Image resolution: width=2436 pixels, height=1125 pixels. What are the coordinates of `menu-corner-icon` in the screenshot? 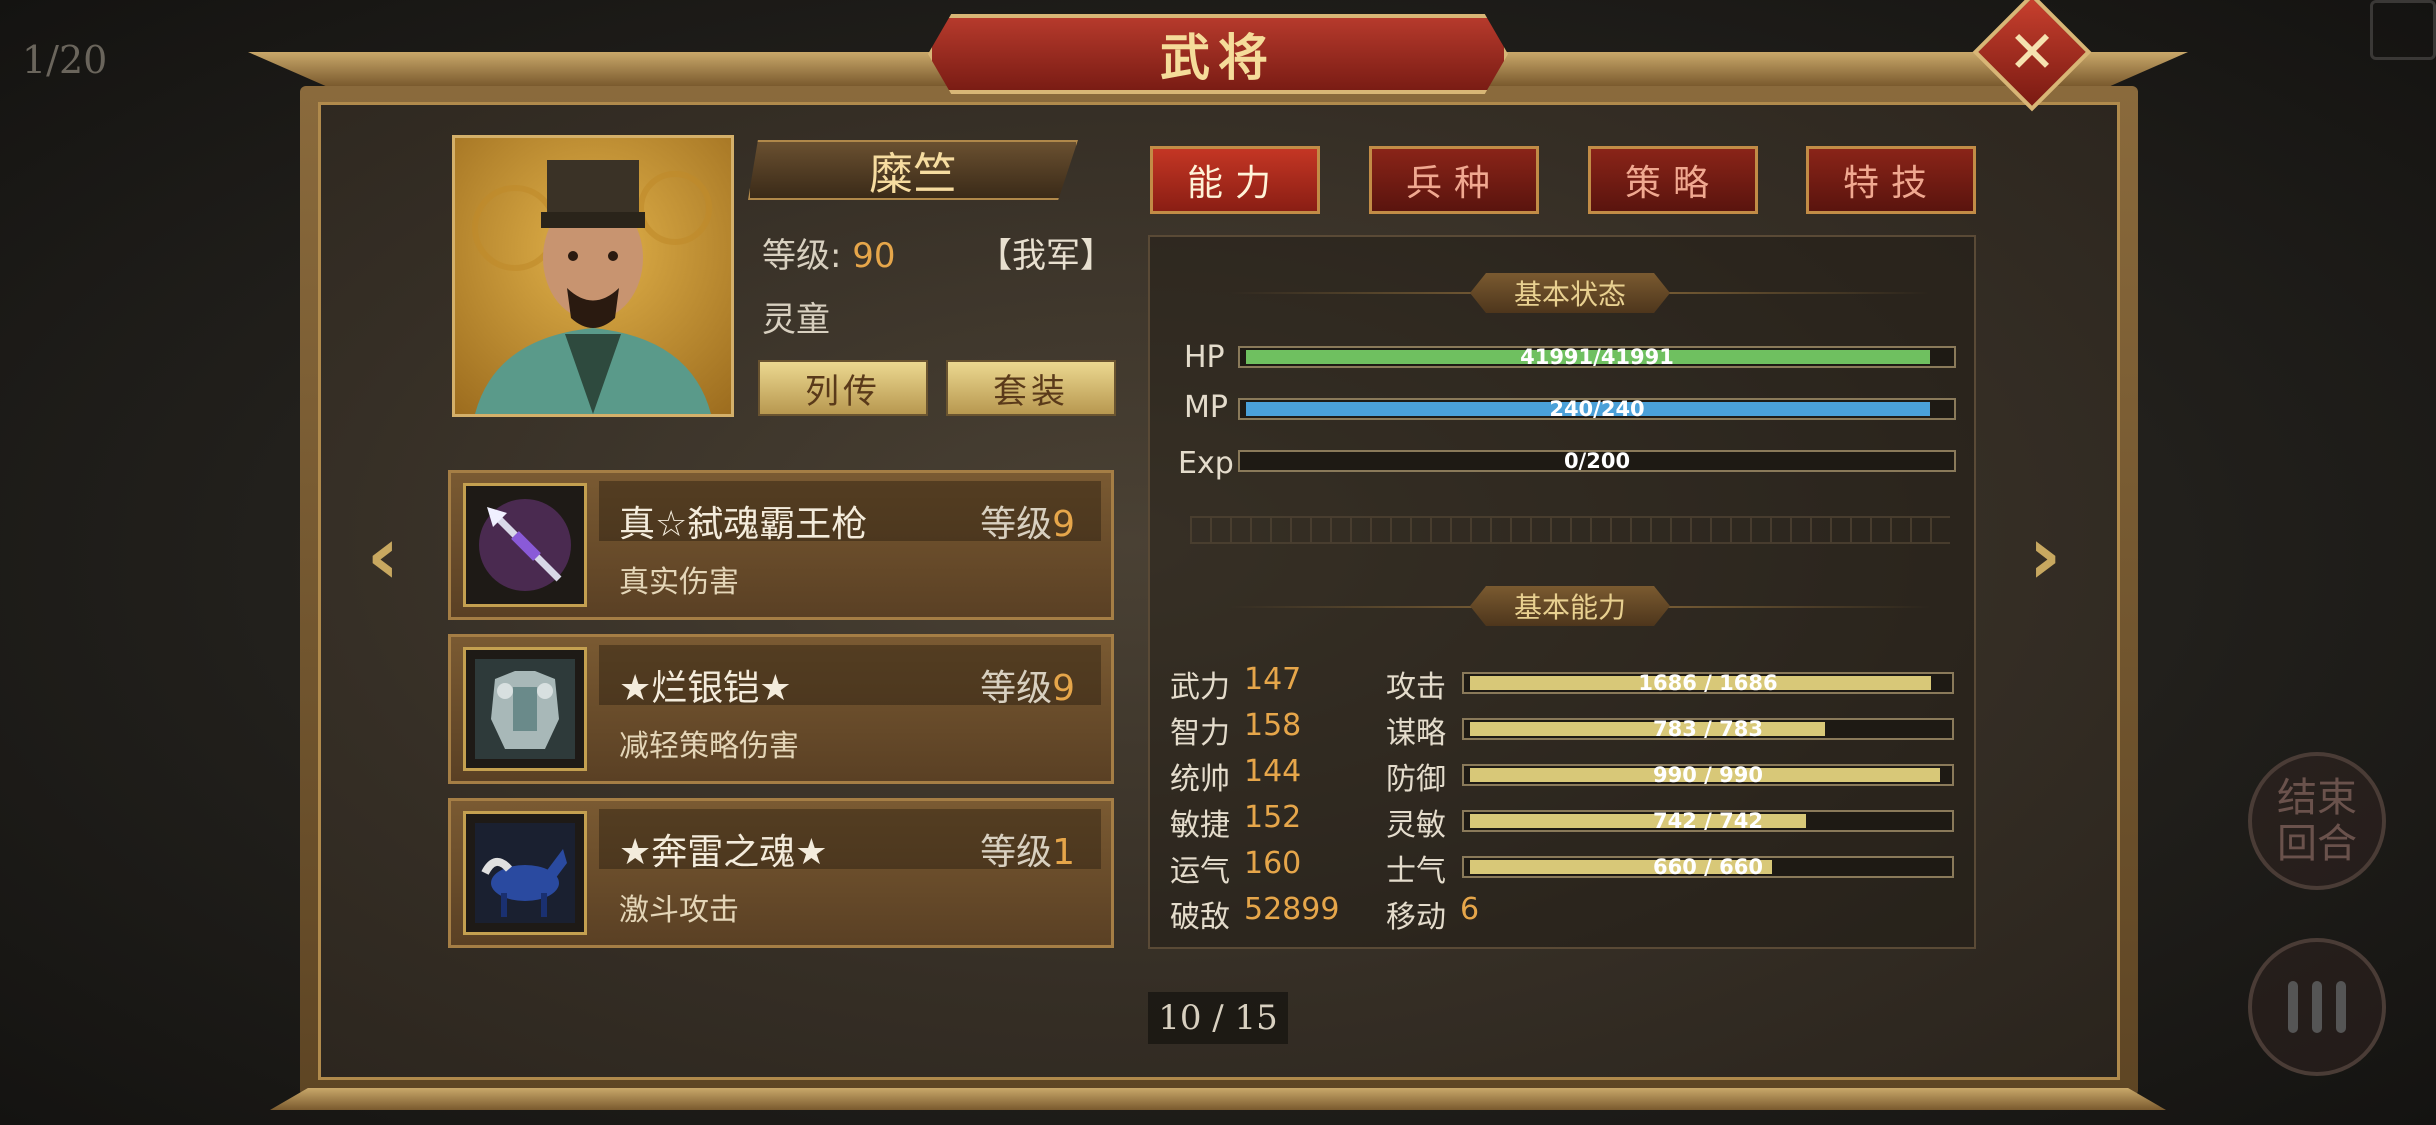 It's located at (2403, 30).